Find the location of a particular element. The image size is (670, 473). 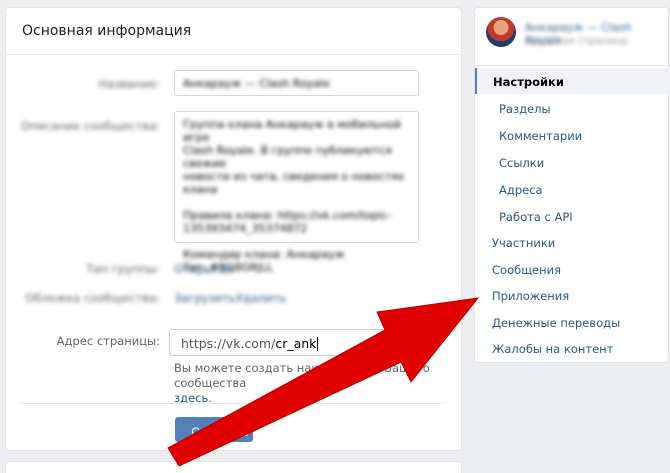

title-divider is located at coordinates (233, 54).